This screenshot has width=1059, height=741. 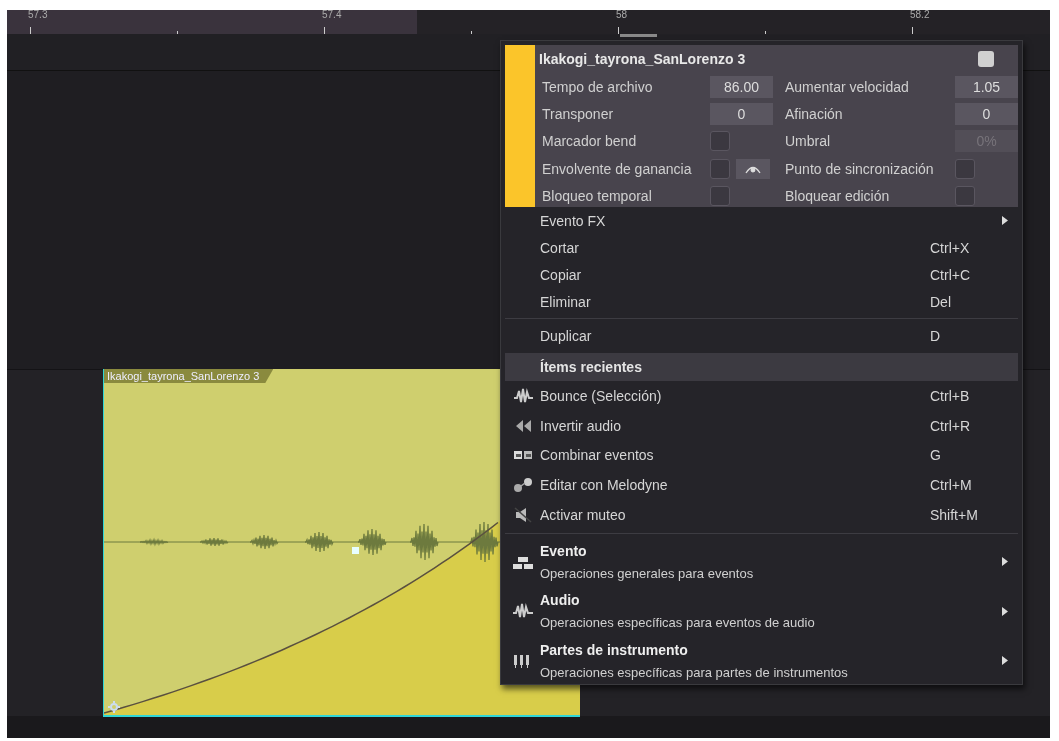 I want to click on field-label: Umbral, so click(x=808, y=141).